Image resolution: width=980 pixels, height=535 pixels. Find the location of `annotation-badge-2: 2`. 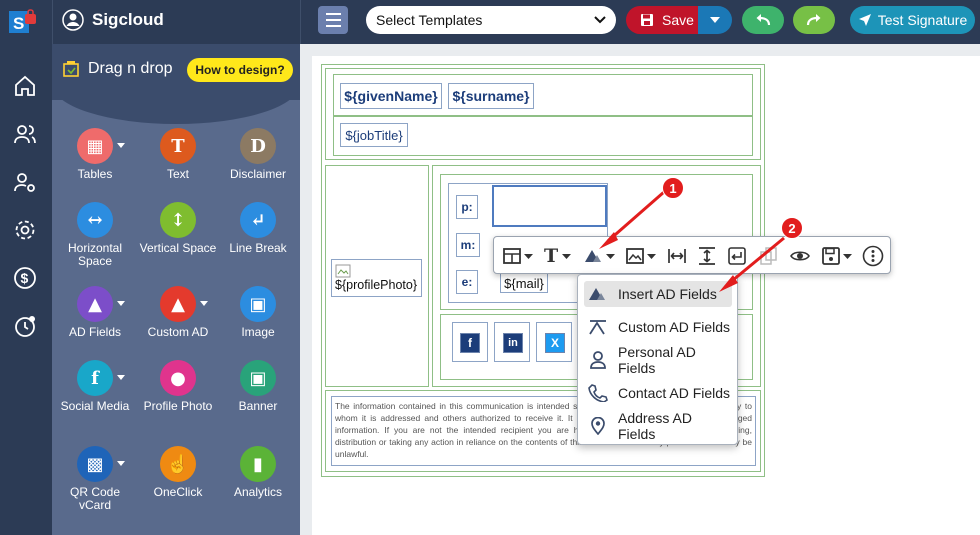

annotation-badge-2: 2 is located at coordinates (792, 228).